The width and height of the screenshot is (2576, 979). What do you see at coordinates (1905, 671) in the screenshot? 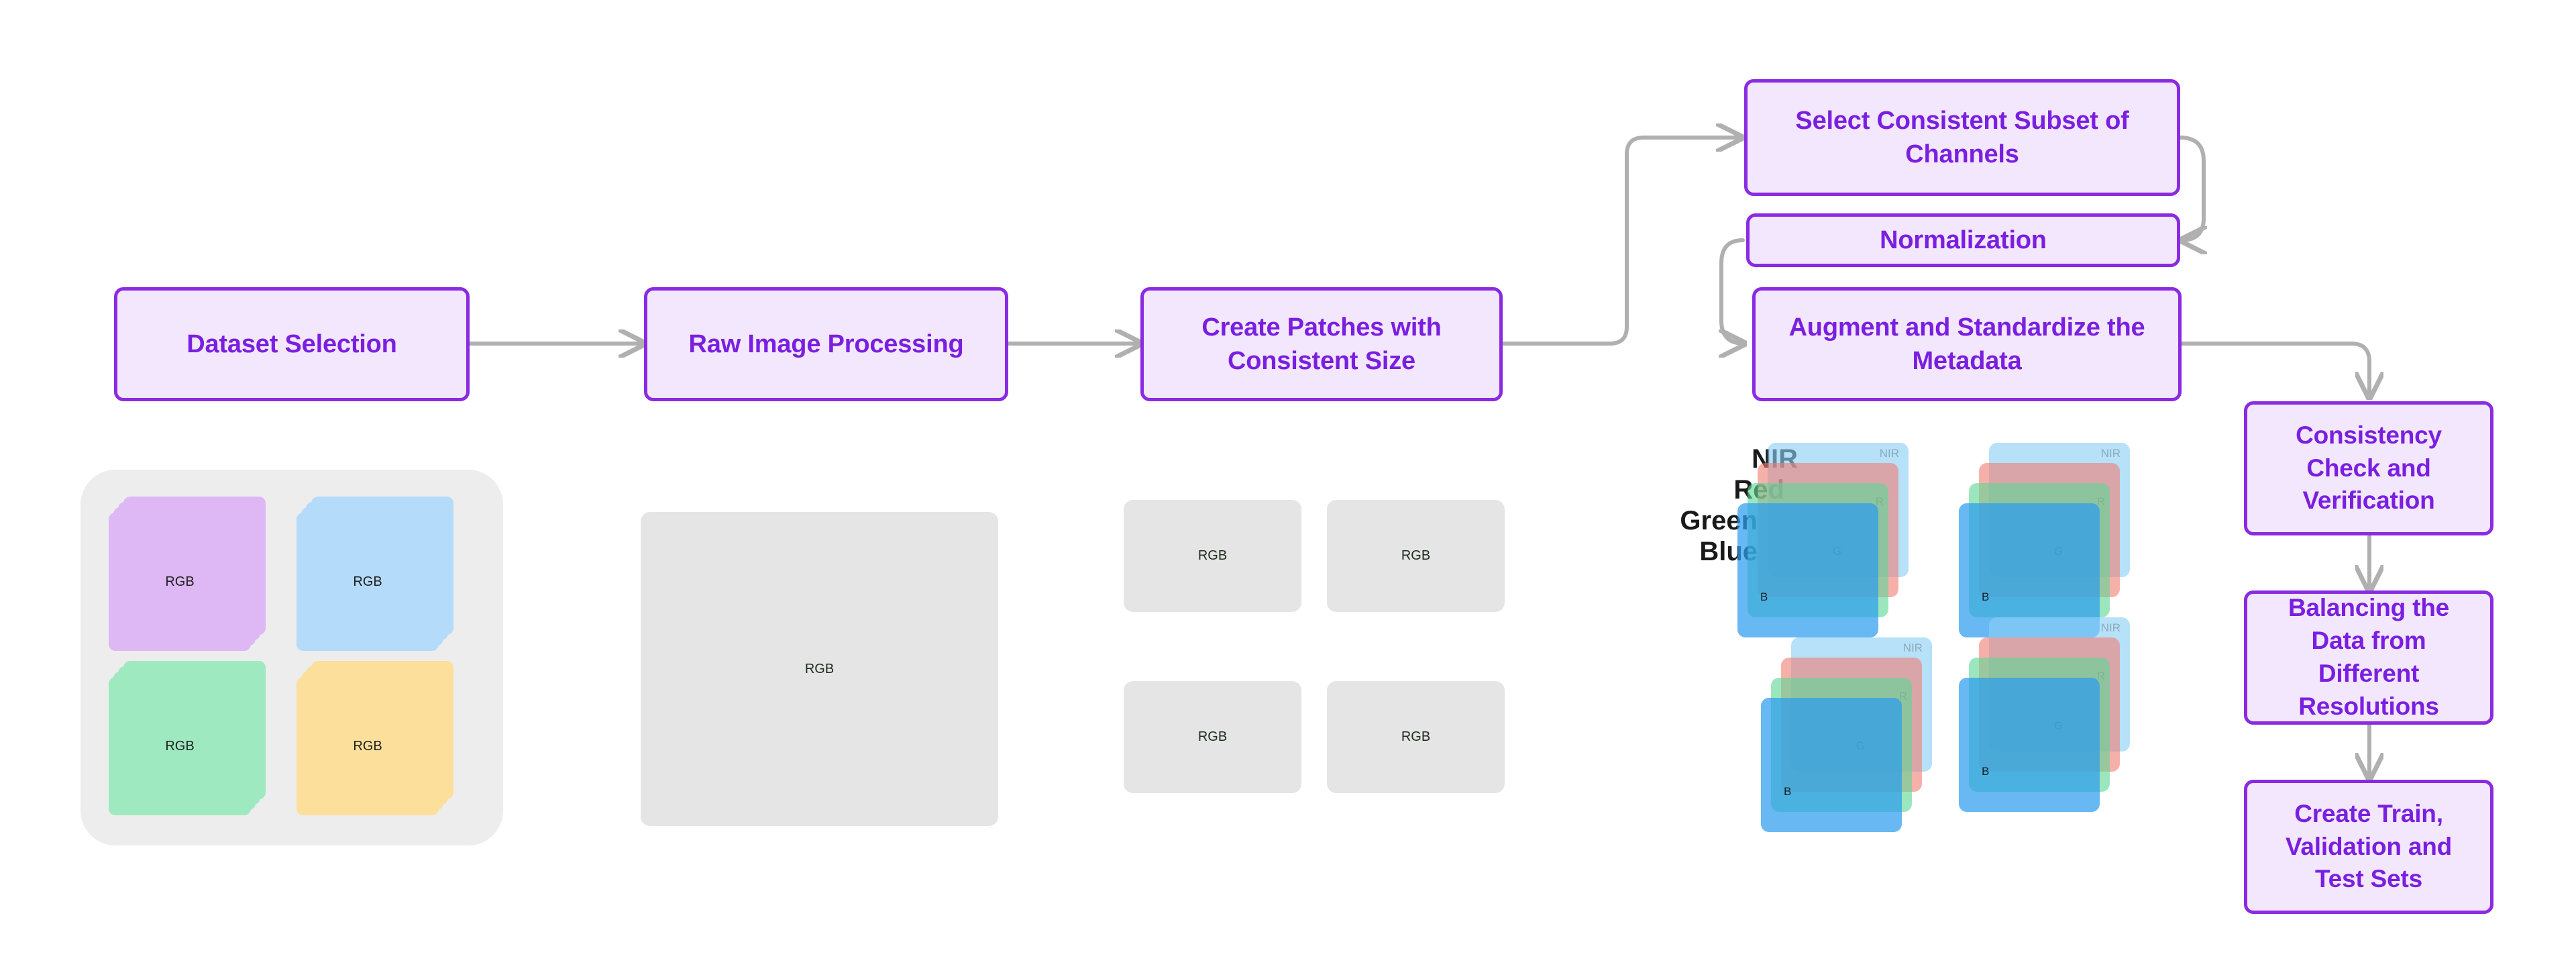
I see `multispectral-illustration: NIR Red Green Blue NIR R G B NIR R` at bounding box center [1905, 671].